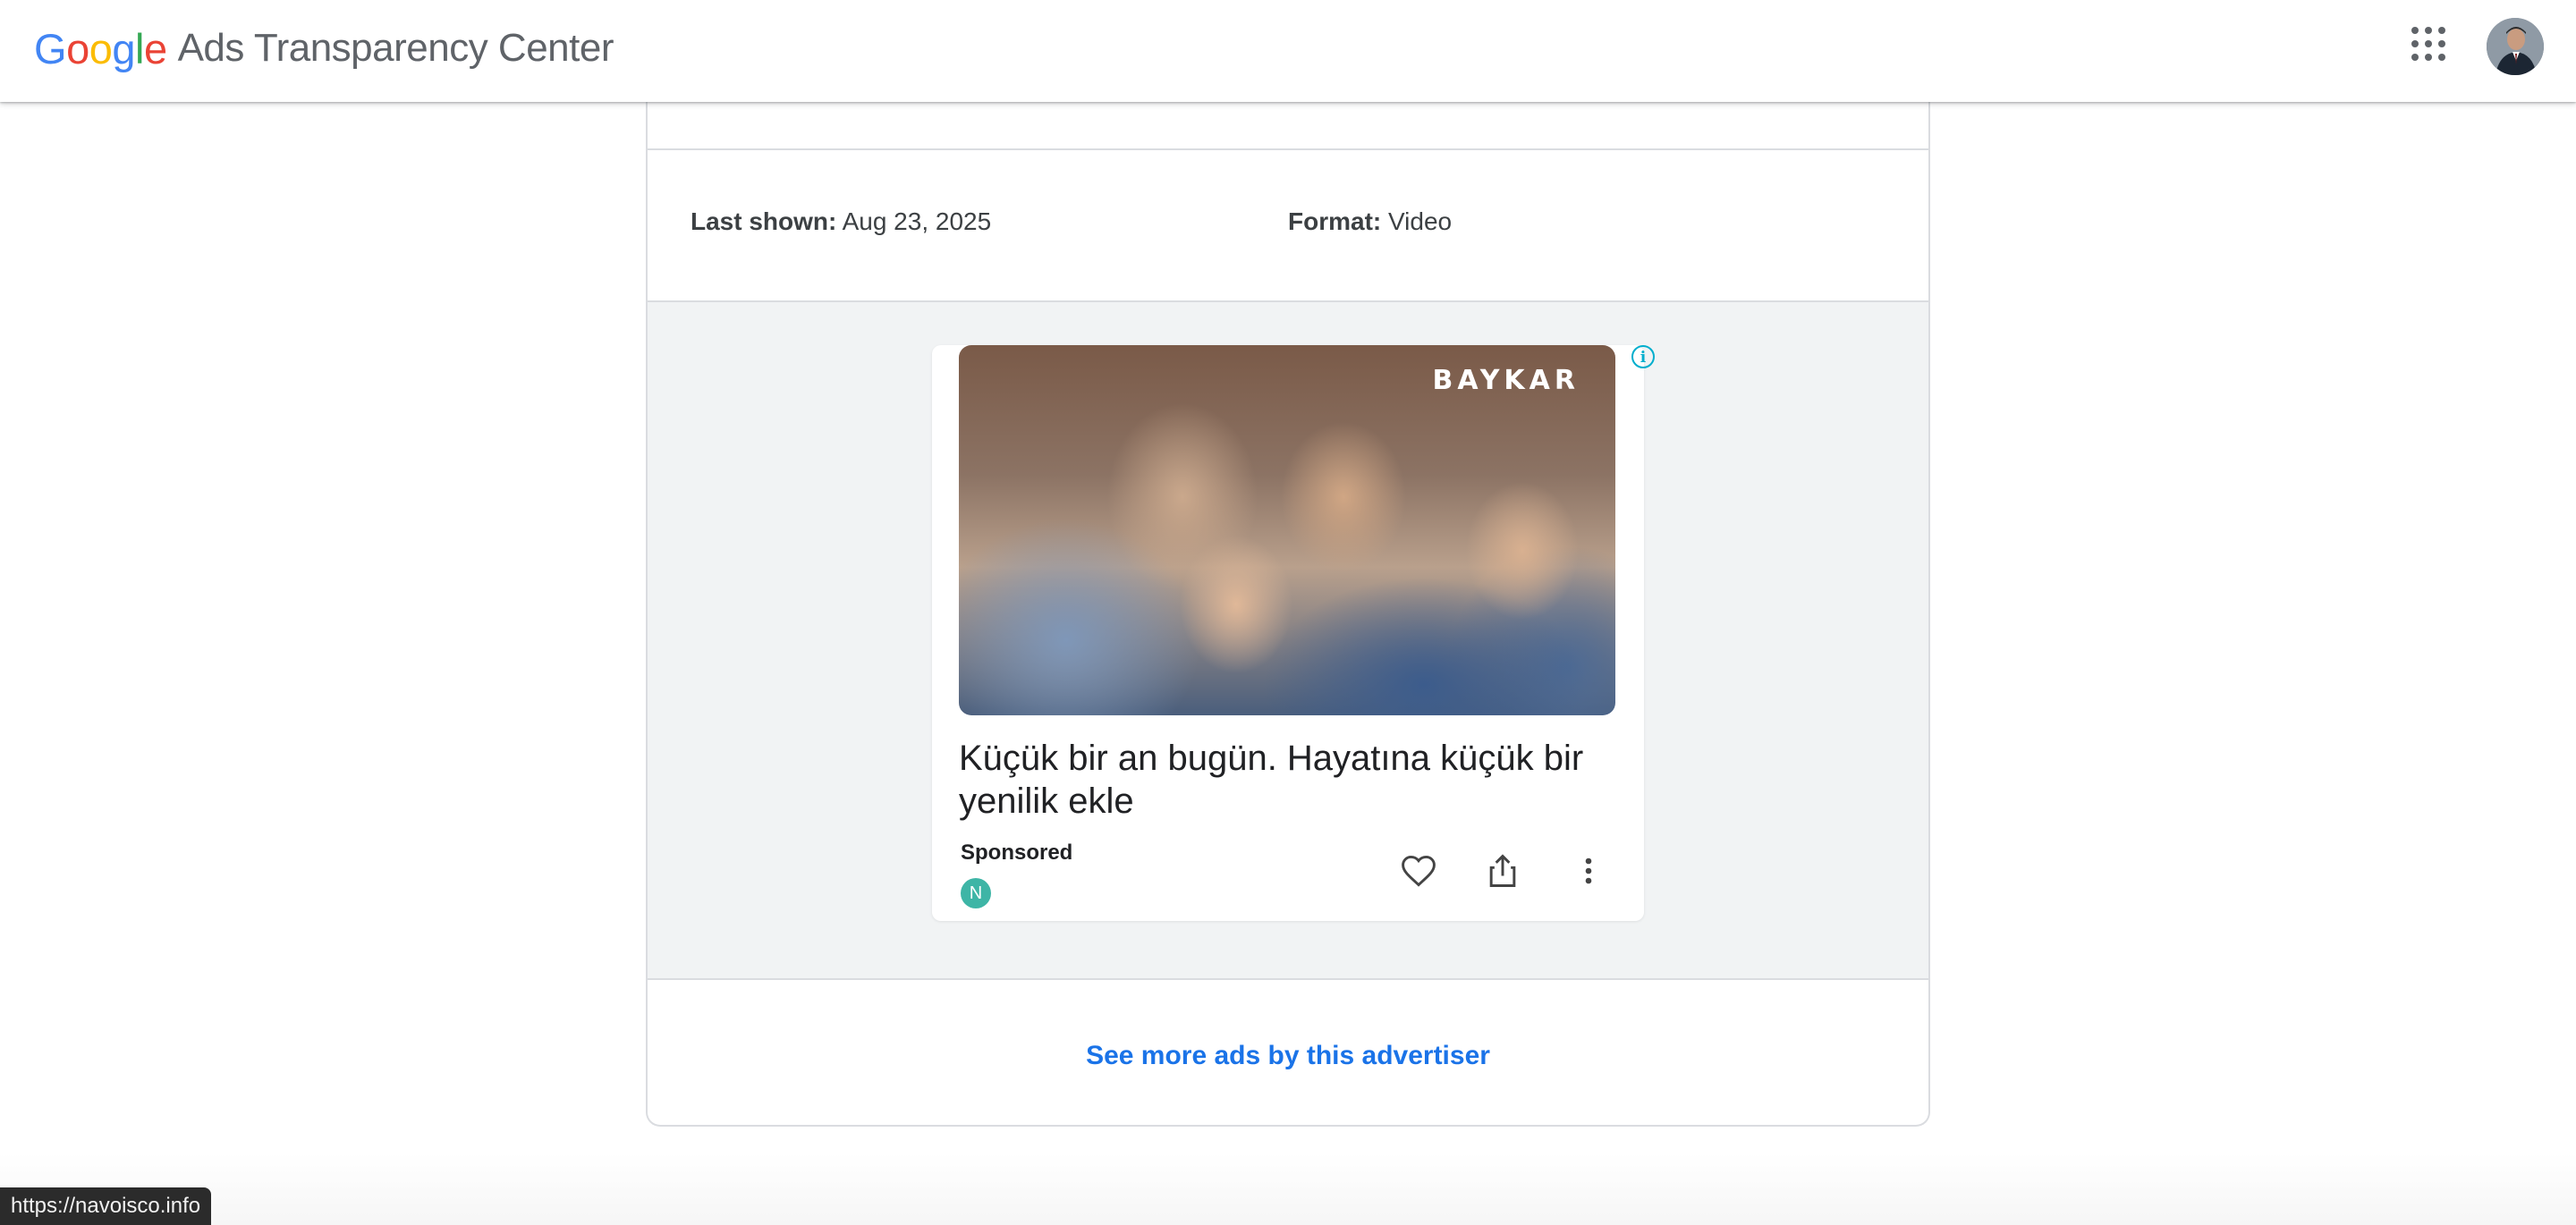 The height and width of the screenshot is (1225, 2576). Describe the element at coordinates (1288, 1189) in the screenshot. I see `page-bottom` at that location.